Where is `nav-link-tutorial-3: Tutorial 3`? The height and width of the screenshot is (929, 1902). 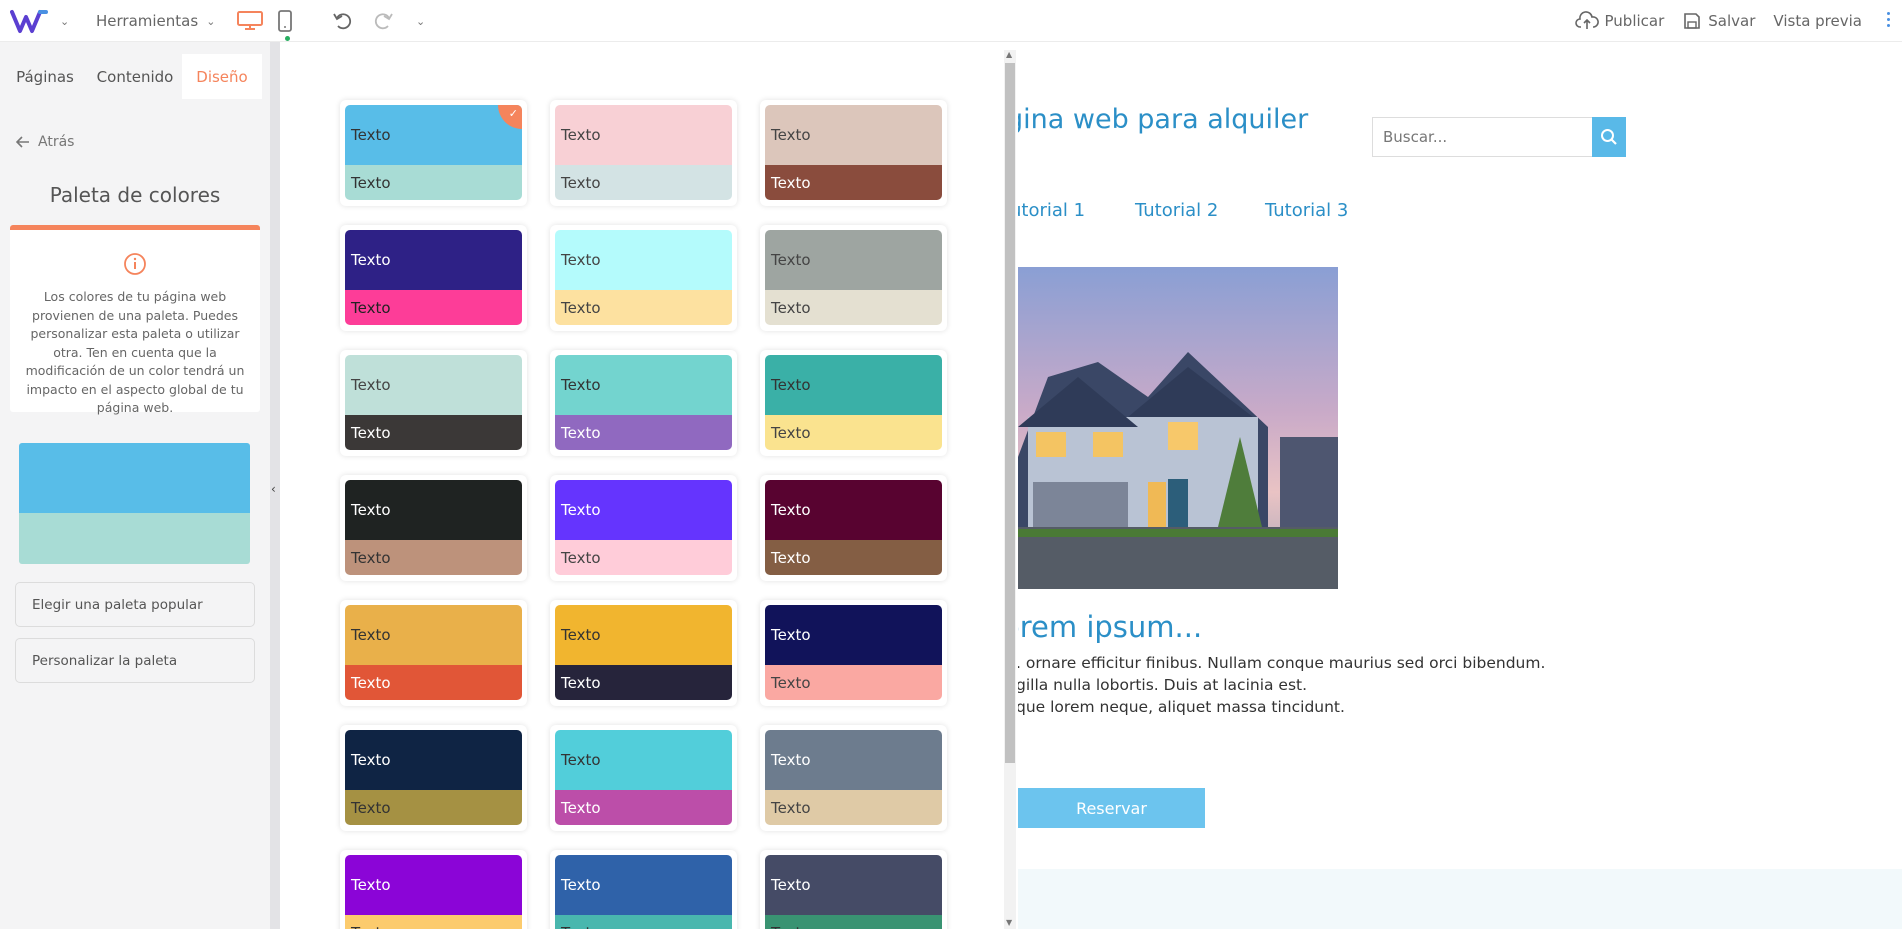 nav-link-tutorial-3: Tutorial 3 is located at coordinates (1306, 210).